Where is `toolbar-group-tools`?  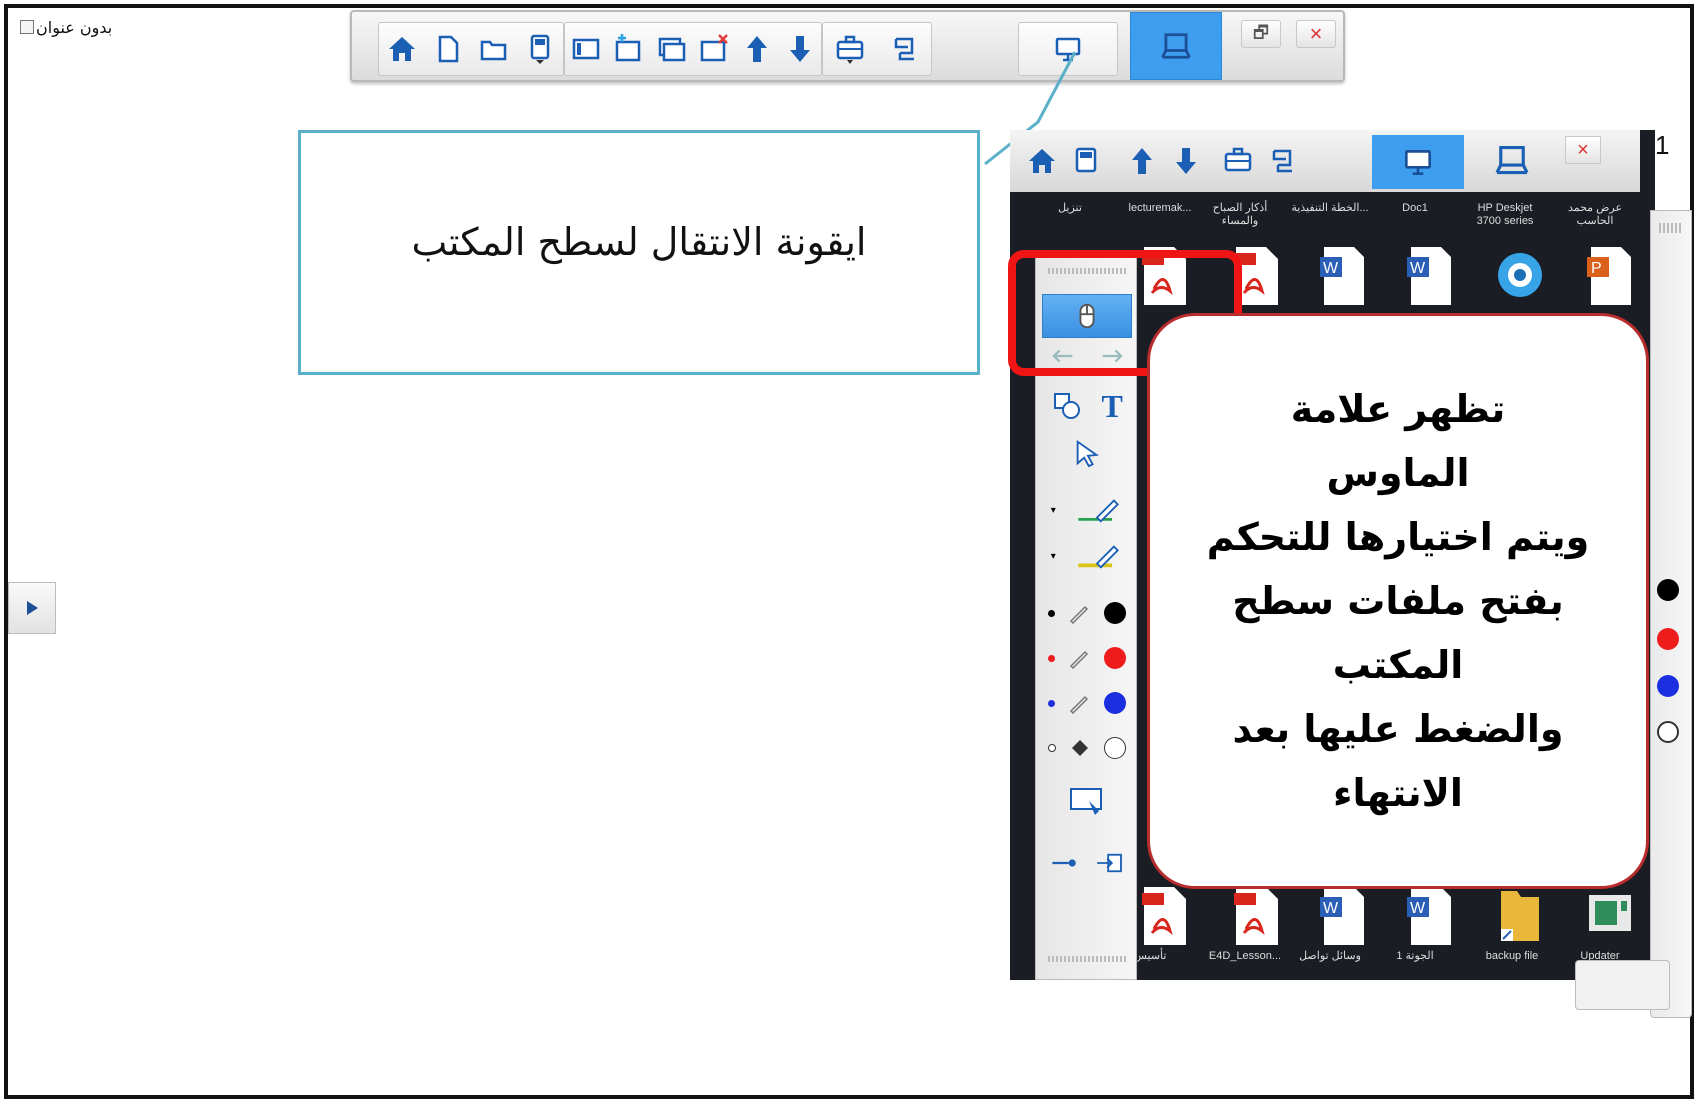 toolbar-group-tools is located at coordinates (877, 49).